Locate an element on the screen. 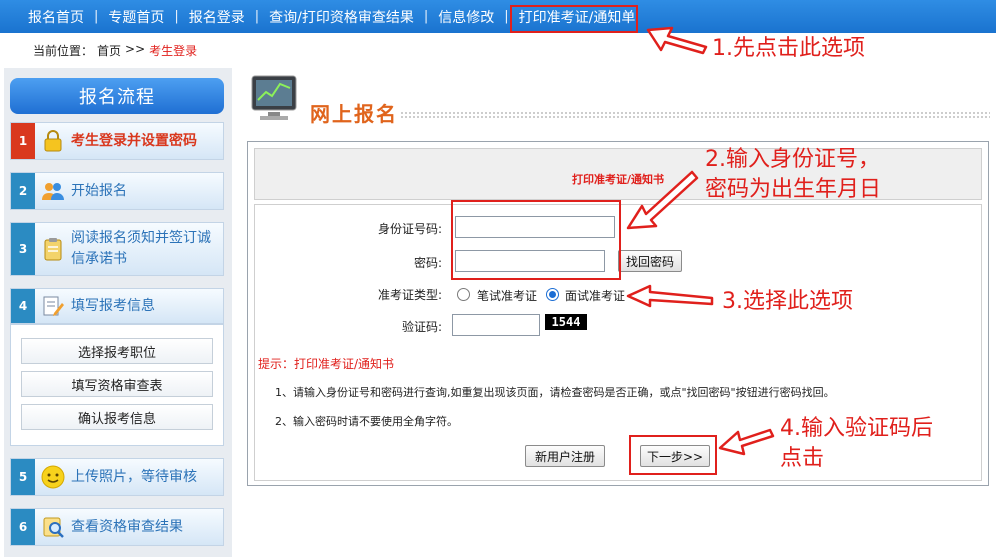 The image size is (996, 557). breadcrumb-home: 首页 is located at coordinates (109, 50).